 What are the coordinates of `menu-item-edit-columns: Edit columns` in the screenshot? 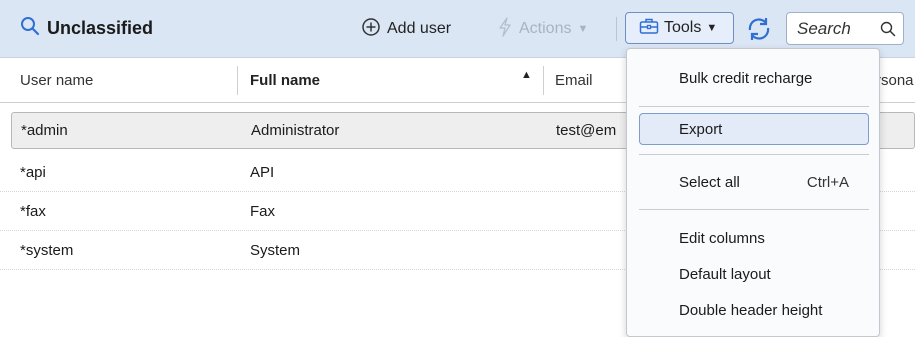 It's located at (754, 238).